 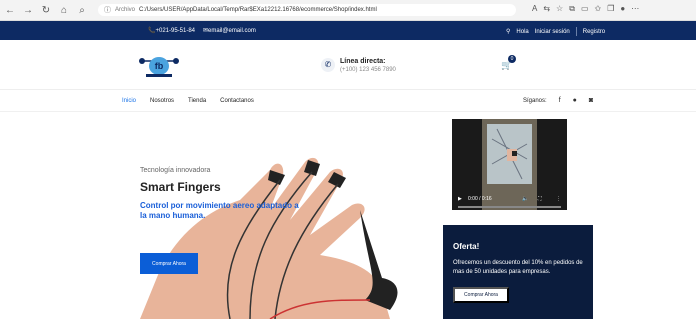 What do you see at coordinates (572, 9) in the screenshot?
I see `extensions-icon: ⧉` at bounding box center [572, 9].